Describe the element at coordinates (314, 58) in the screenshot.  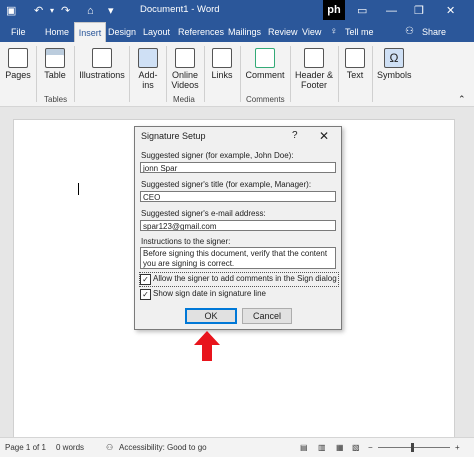
I see `header-footer-icon` at that location.